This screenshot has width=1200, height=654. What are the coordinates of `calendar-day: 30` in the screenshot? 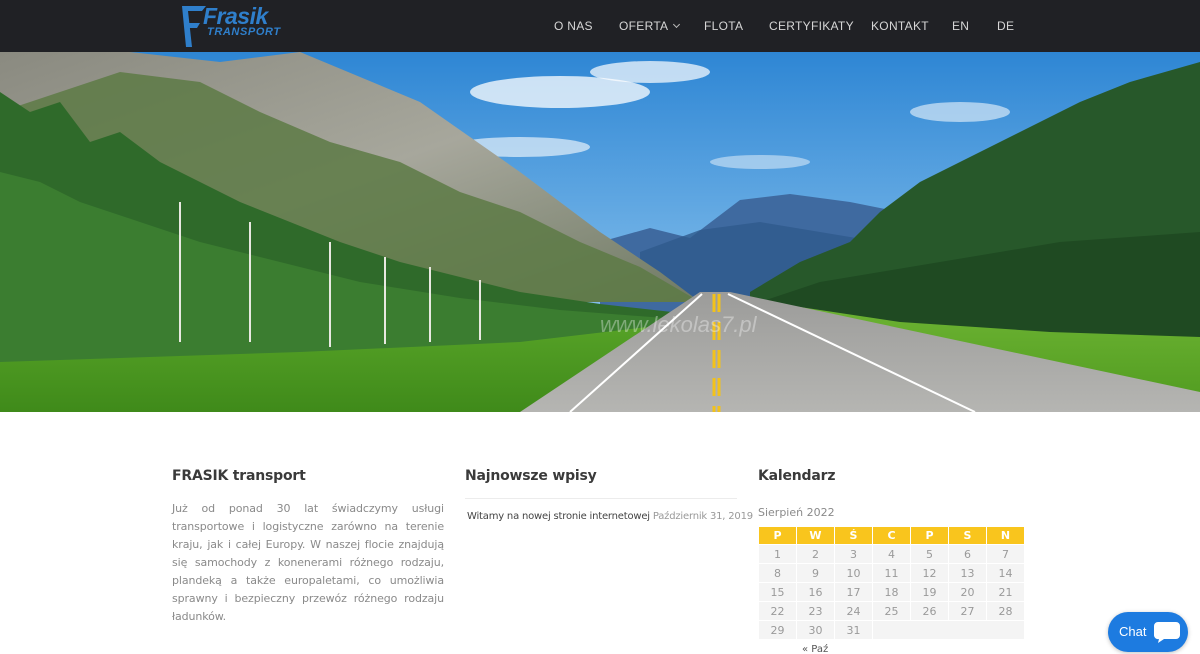 It's located at (815, 630).